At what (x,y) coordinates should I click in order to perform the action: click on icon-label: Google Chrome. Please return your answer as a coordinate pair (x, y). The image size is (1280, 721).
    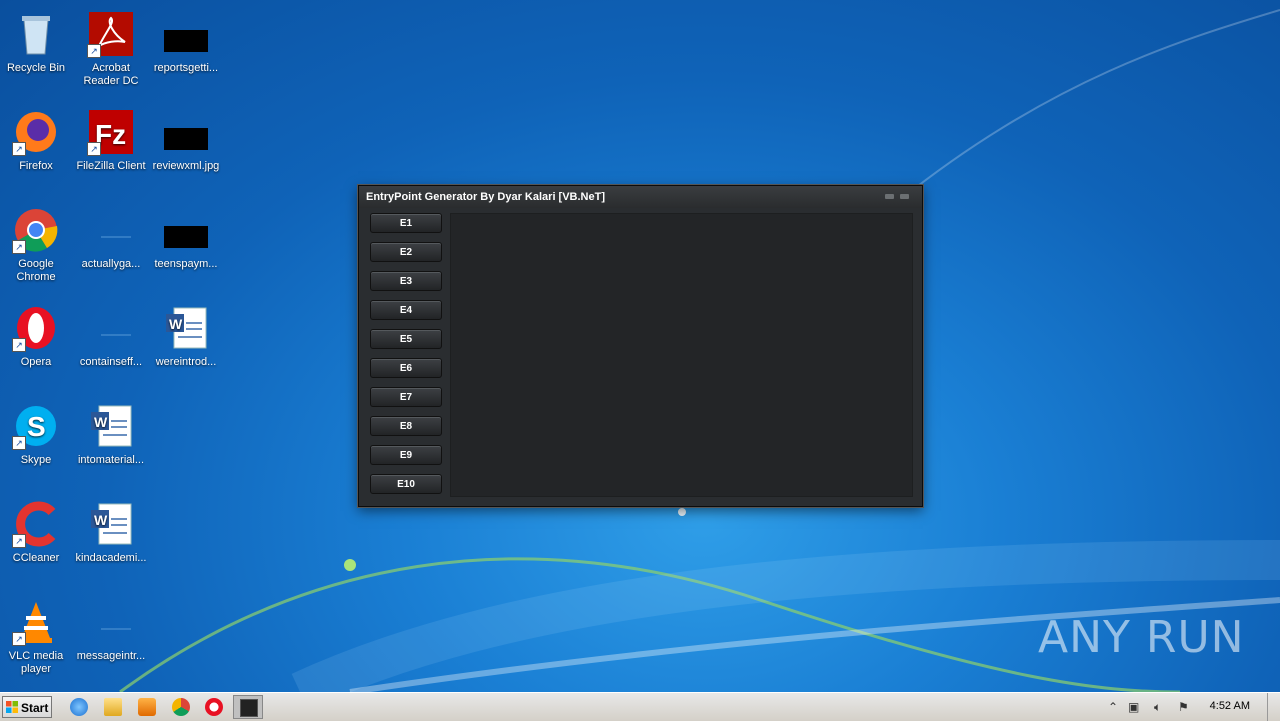
    Looking at the image, I should click on (36, 270).